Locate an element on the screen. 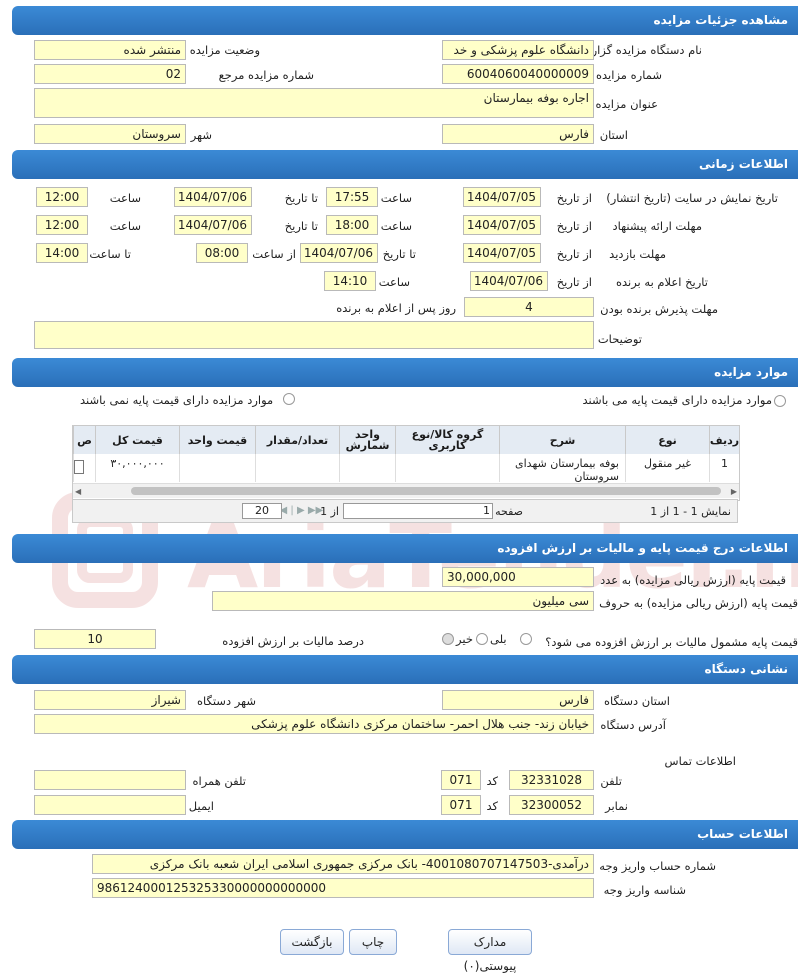 The width and height of the screenshot is (798, 978). vat-yes-radio is located at coordinates (526, 639).